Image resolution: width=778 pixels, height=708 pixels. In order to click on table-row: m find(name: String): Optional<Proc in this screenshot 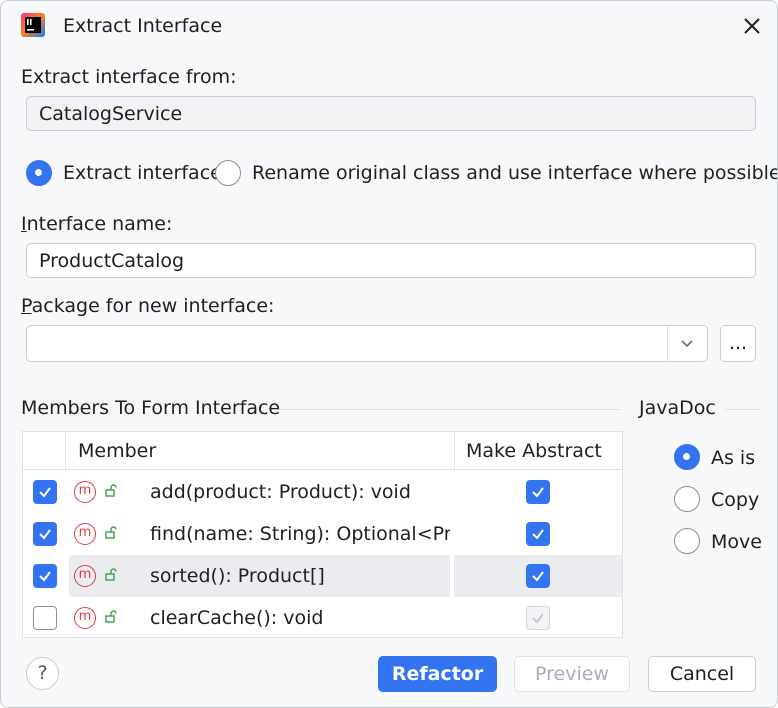, I will do `click(322, 534)`.